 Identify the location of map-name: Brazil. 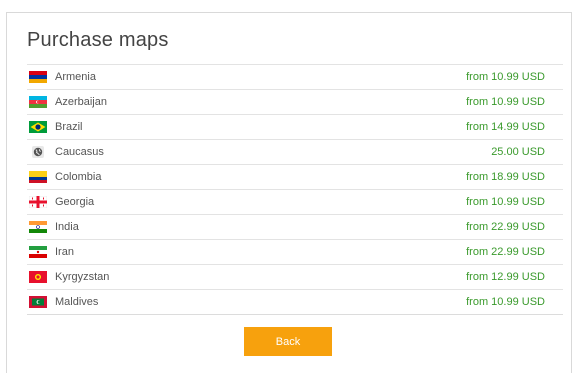
(69, 127).